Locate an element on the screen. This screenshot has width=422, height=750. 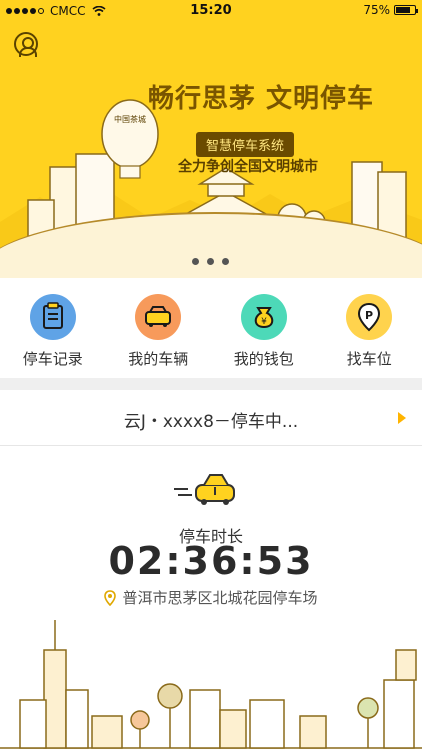
banner-title: 畅行思茅 文明停车 is located at coordinates (261, 99).